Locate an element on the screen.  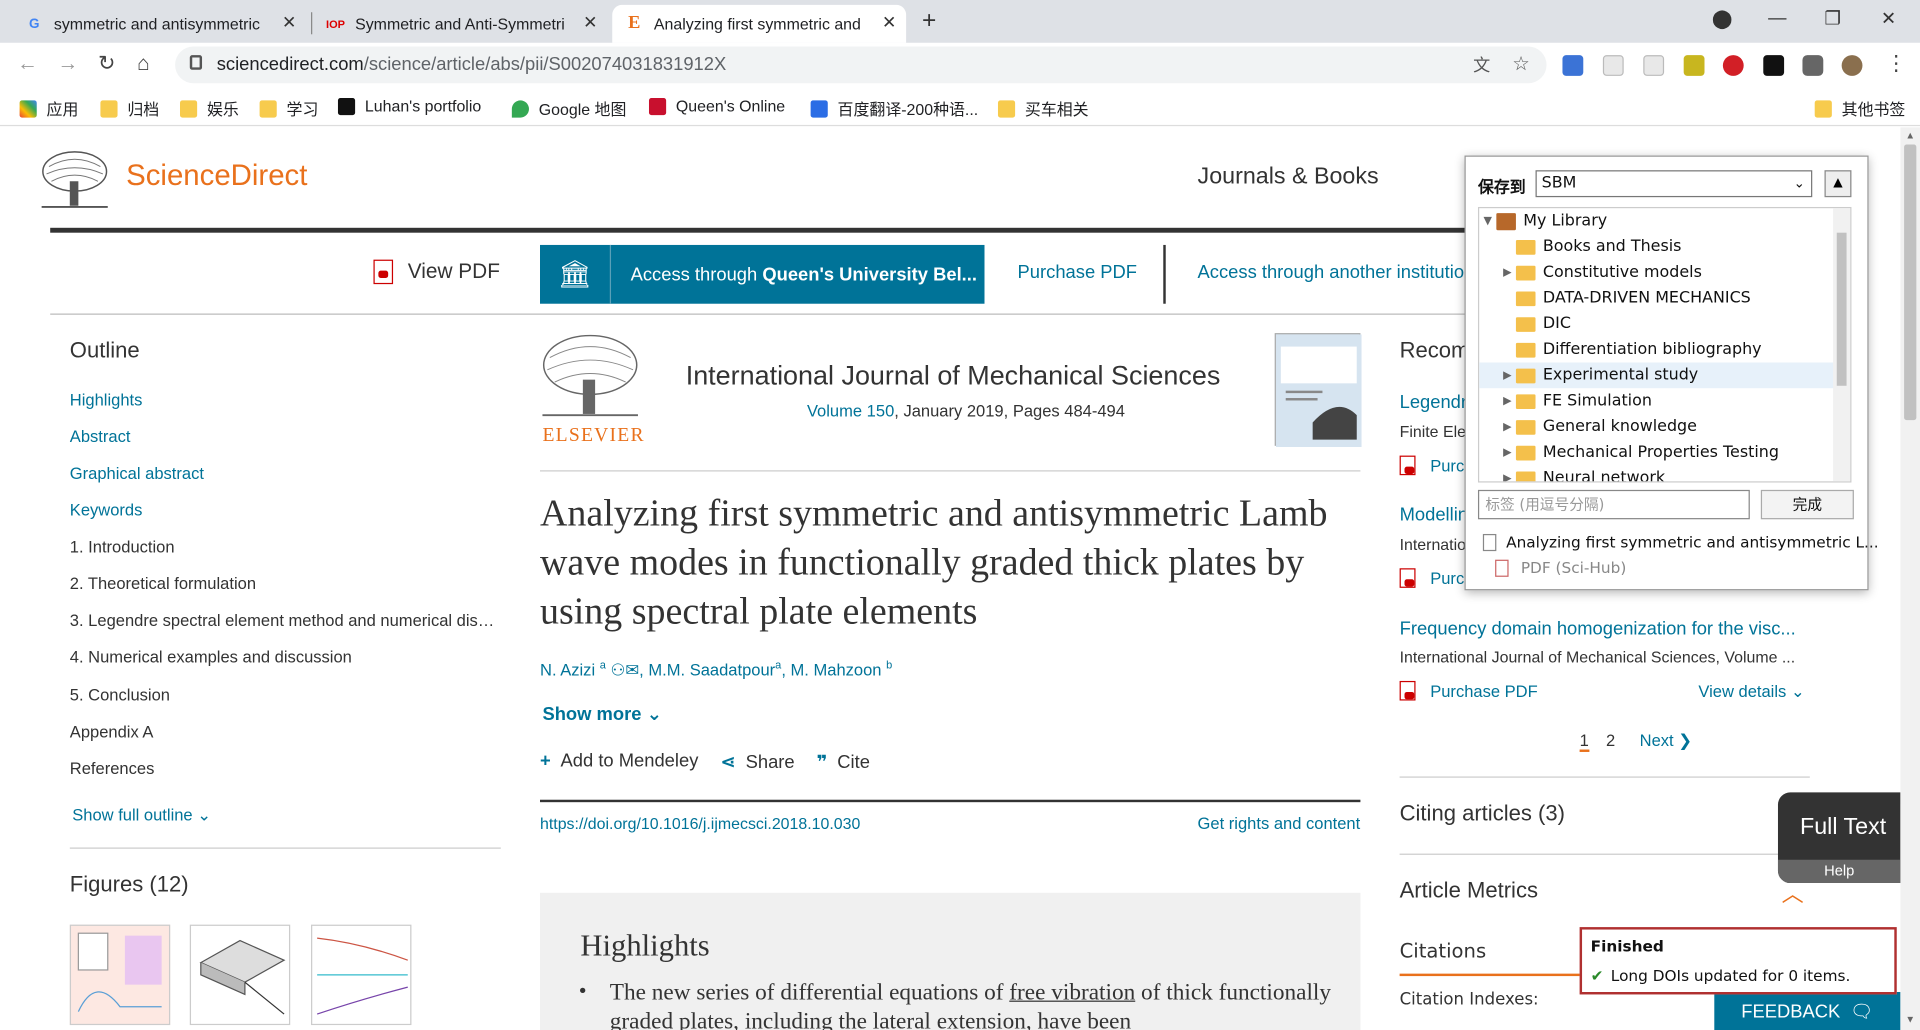
journals-books-link: Journals & Books is located at coordinates (1288, 177).